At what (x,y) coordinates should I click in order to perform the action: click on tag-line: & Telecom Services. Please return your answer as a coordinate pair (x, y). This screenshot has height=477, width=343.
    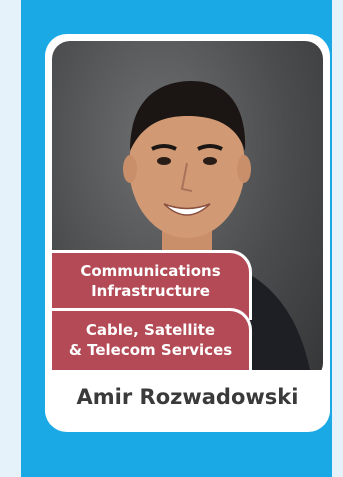
    Looking at the image, I should click on (150, 350).